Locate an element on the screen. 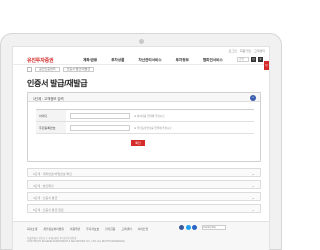 Image resolution: width=320 pixels, height=250 pixels. blog-icon is located at coordinates (194, 227).